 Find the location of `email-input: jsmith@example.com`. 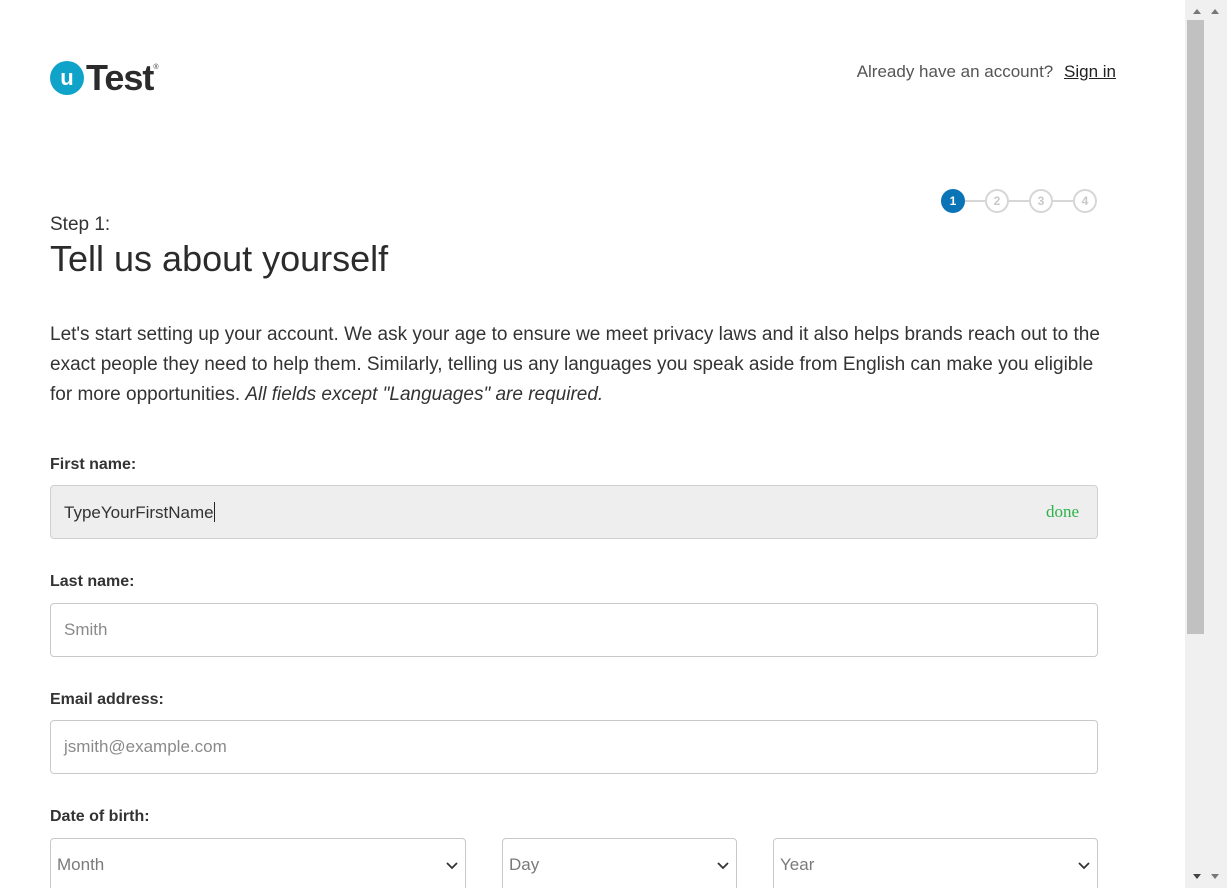

email-input: jsmith@example.com is located at coordinates (574, 747).